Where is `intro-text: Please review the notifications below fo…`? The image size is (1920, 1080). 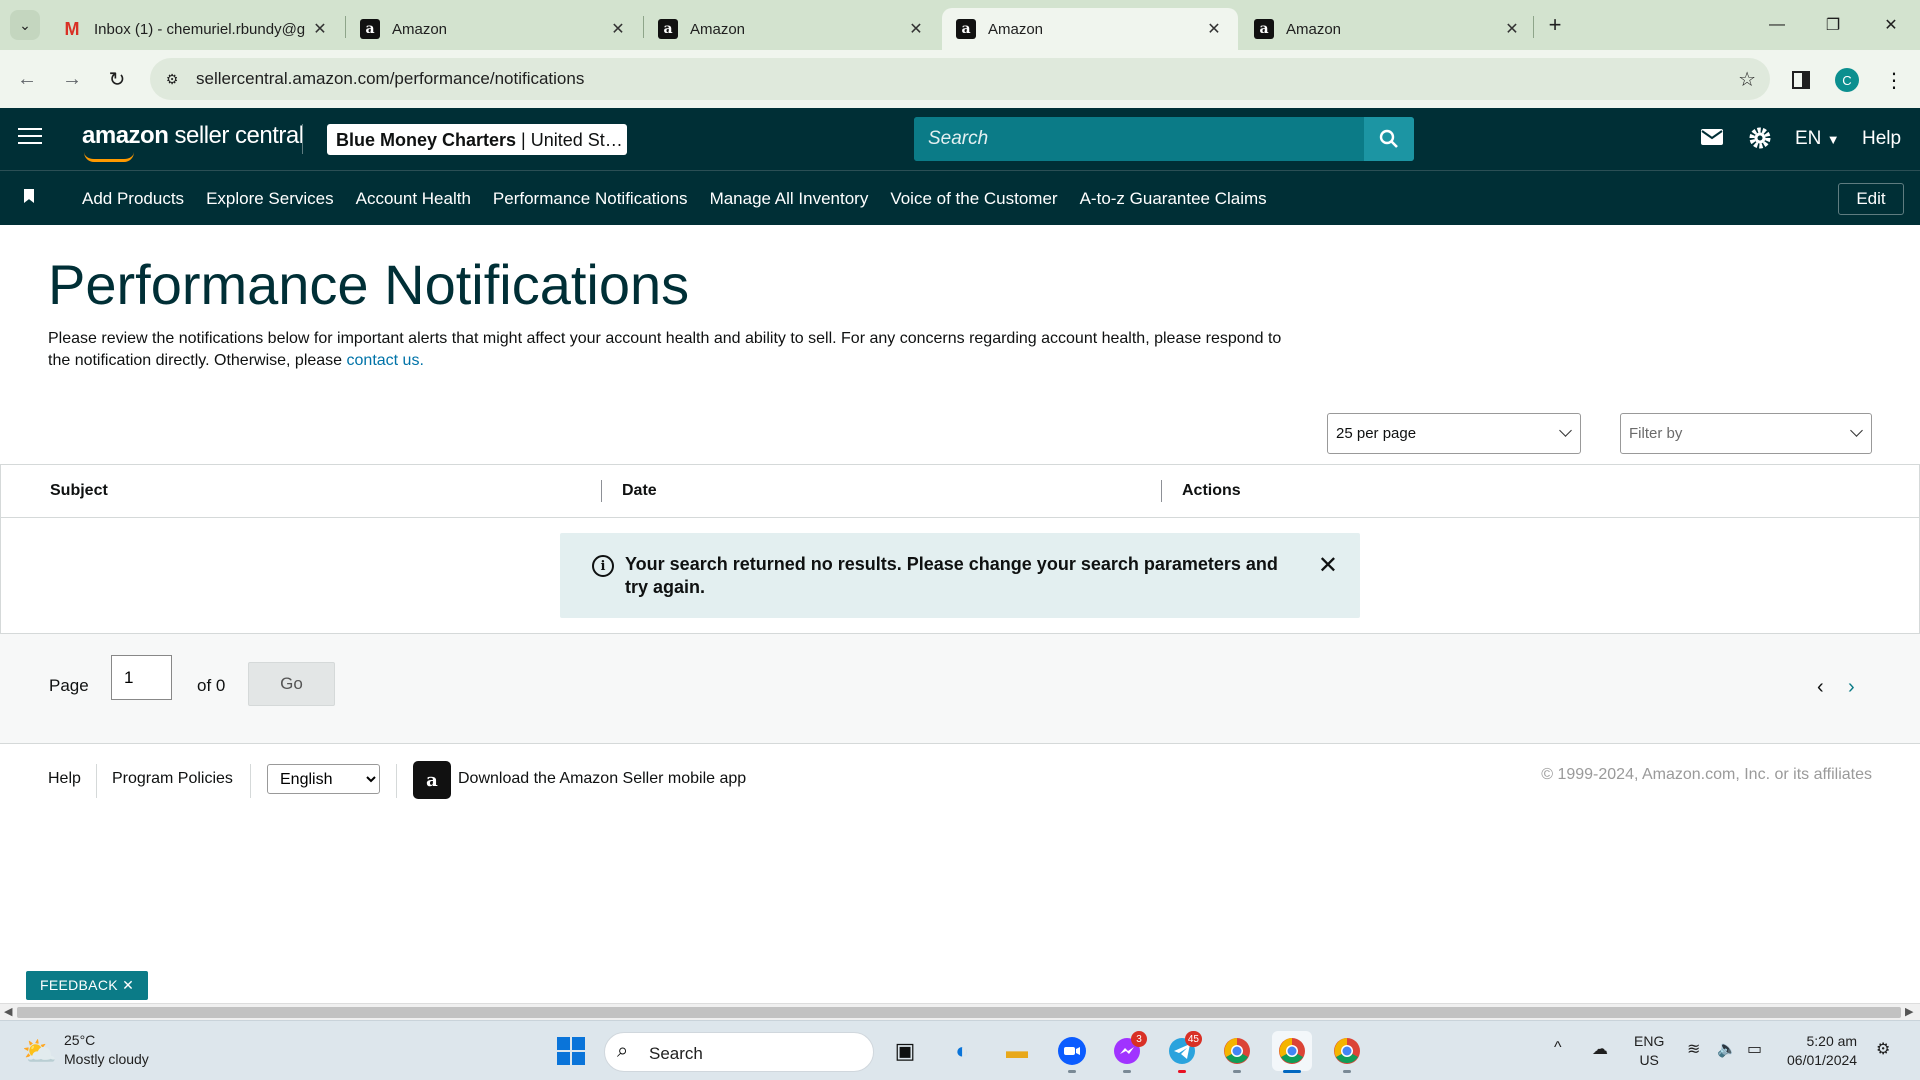 intro-text: Please review the notifications below fo… is located at coordinates (665, 349).